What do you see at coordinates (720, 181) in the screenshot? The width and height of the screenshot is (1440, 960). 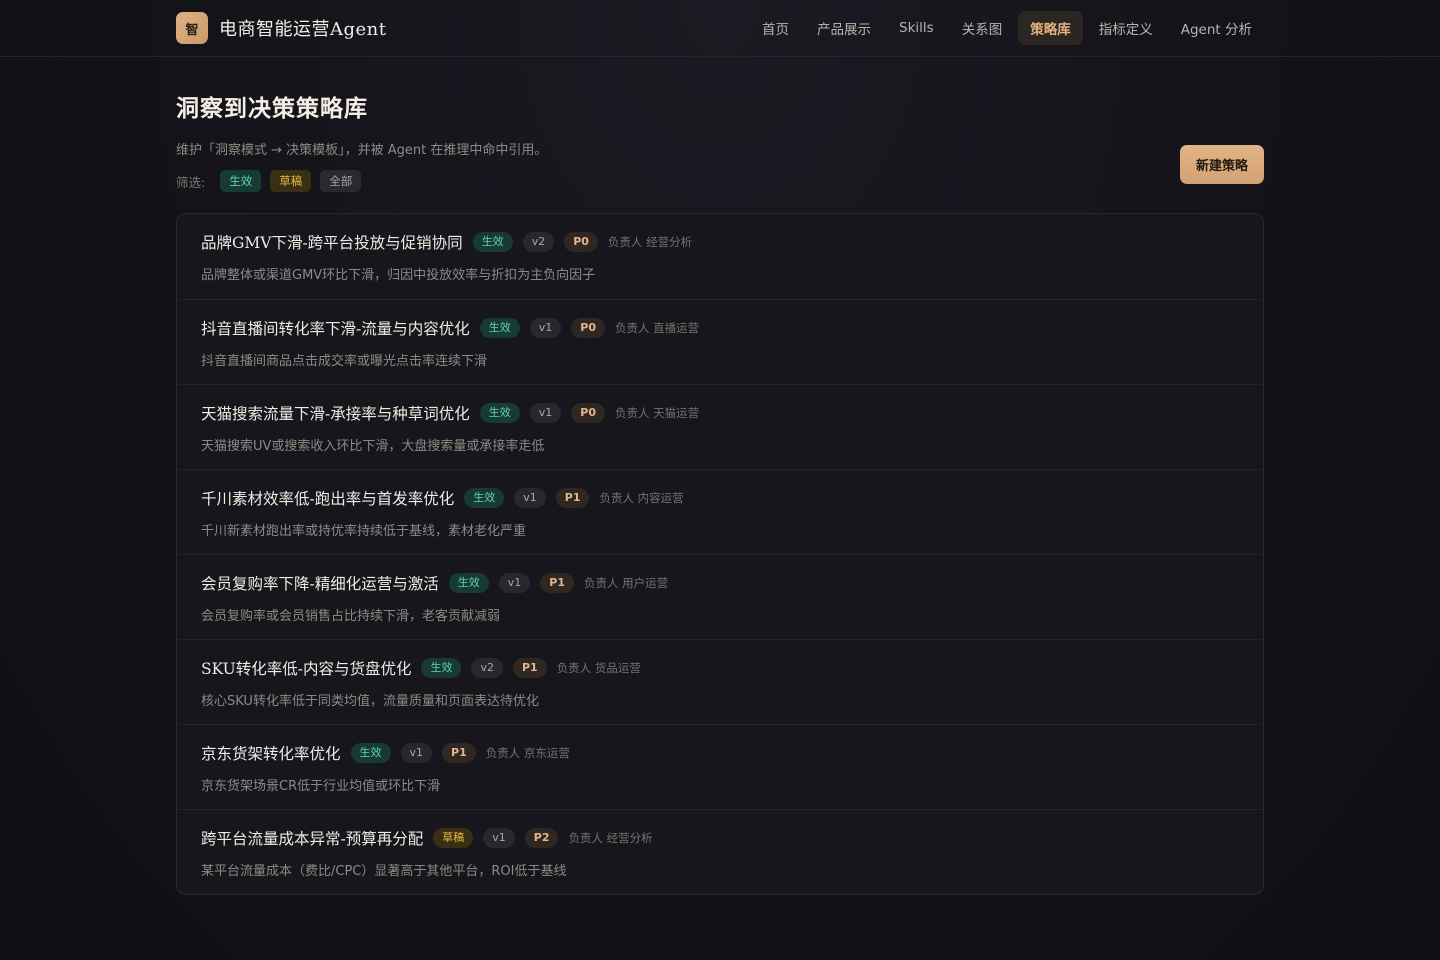 I see `filter-bar: 筛选: 生效 草稿 全部` at bounding box center [720, 181].